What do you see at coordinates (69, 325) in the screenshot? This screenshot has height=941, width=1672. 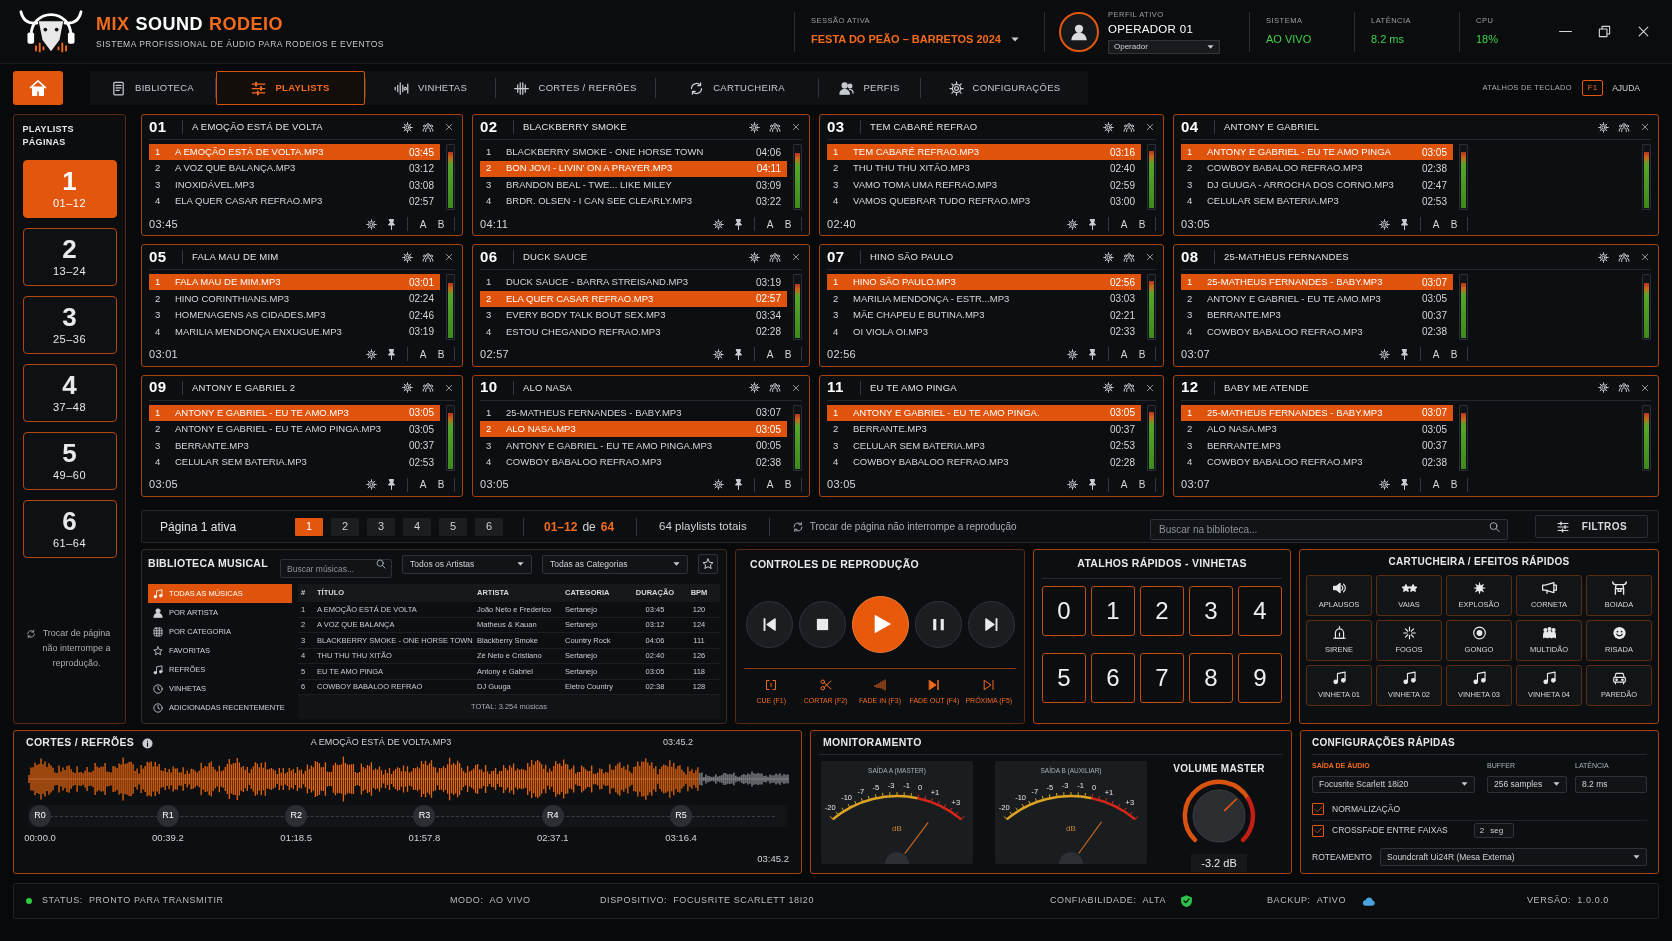 I see `page-button: 3 25–36` at bounding box center [69, 325].